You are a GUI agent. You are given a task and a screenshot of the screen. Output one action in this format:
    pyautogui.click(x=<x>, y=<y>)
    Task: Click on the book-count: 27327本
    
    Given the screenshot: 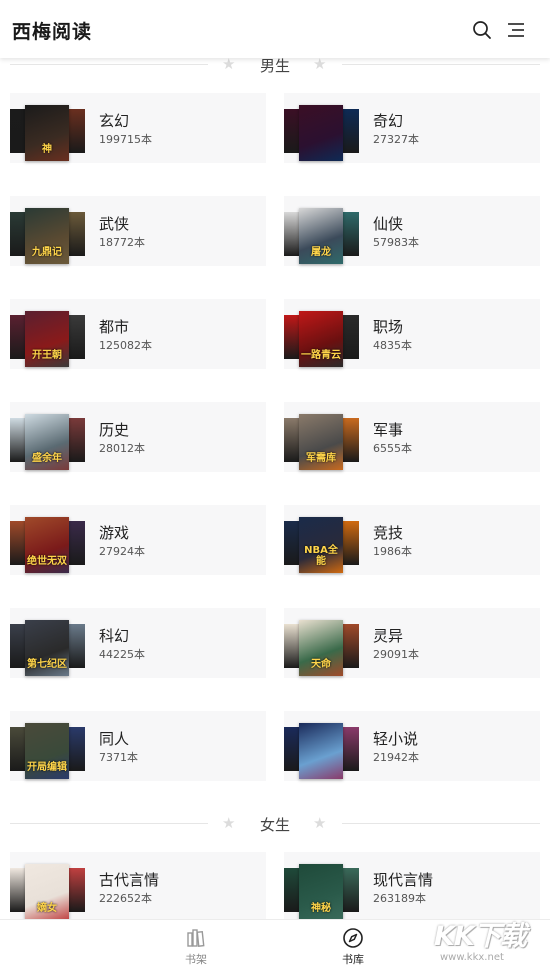 What is the action you would take?
    pyautogui.click(x=396, y=139)
    